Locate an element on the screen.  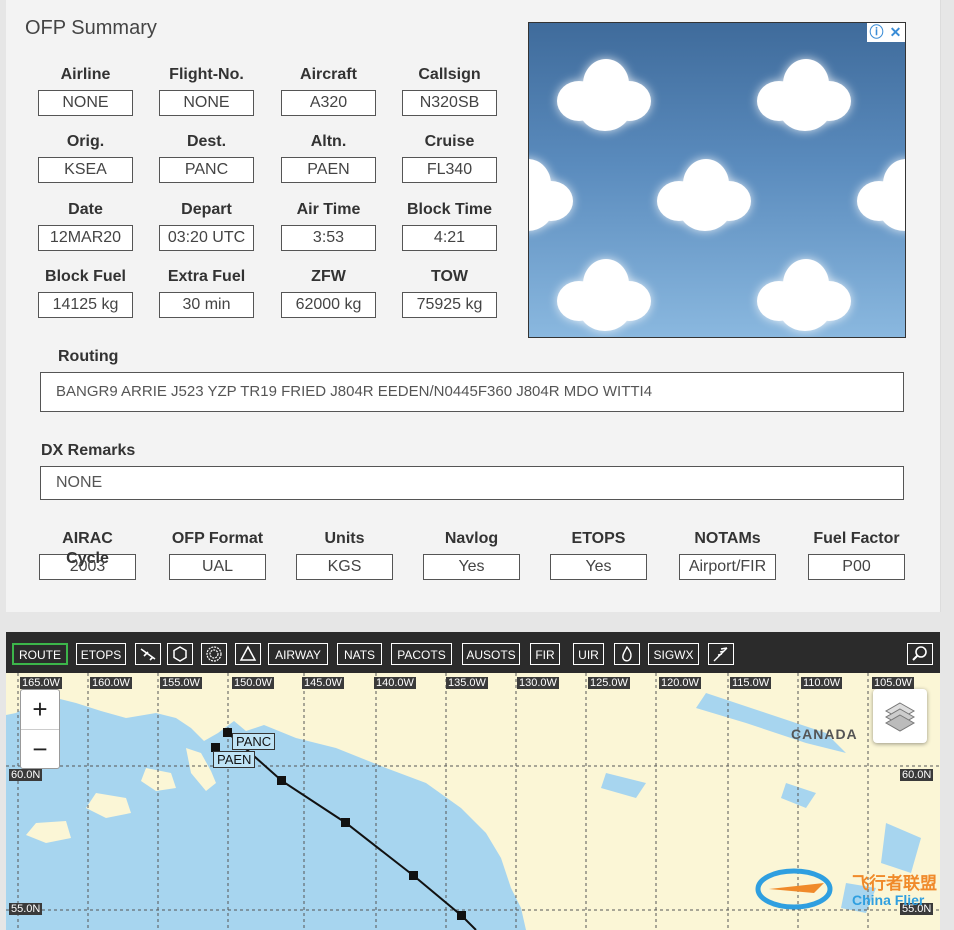
extra-fuel-value: 30 min is located at coordinates (206, 305).